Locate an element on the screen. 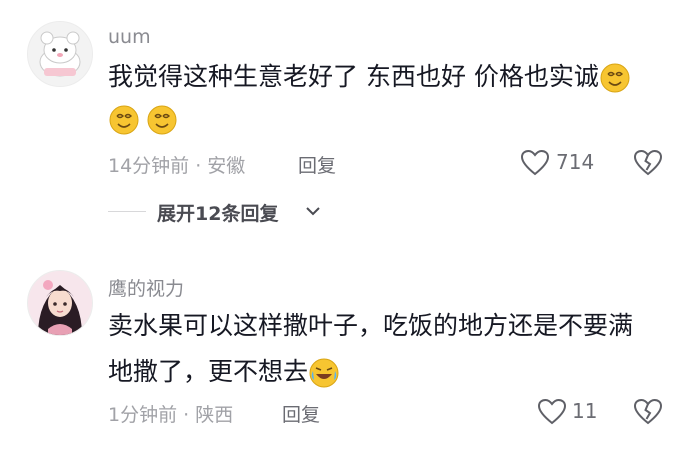  comment-time-location: 1分钟前 · 陕西 is located at coordinates (171, 415).